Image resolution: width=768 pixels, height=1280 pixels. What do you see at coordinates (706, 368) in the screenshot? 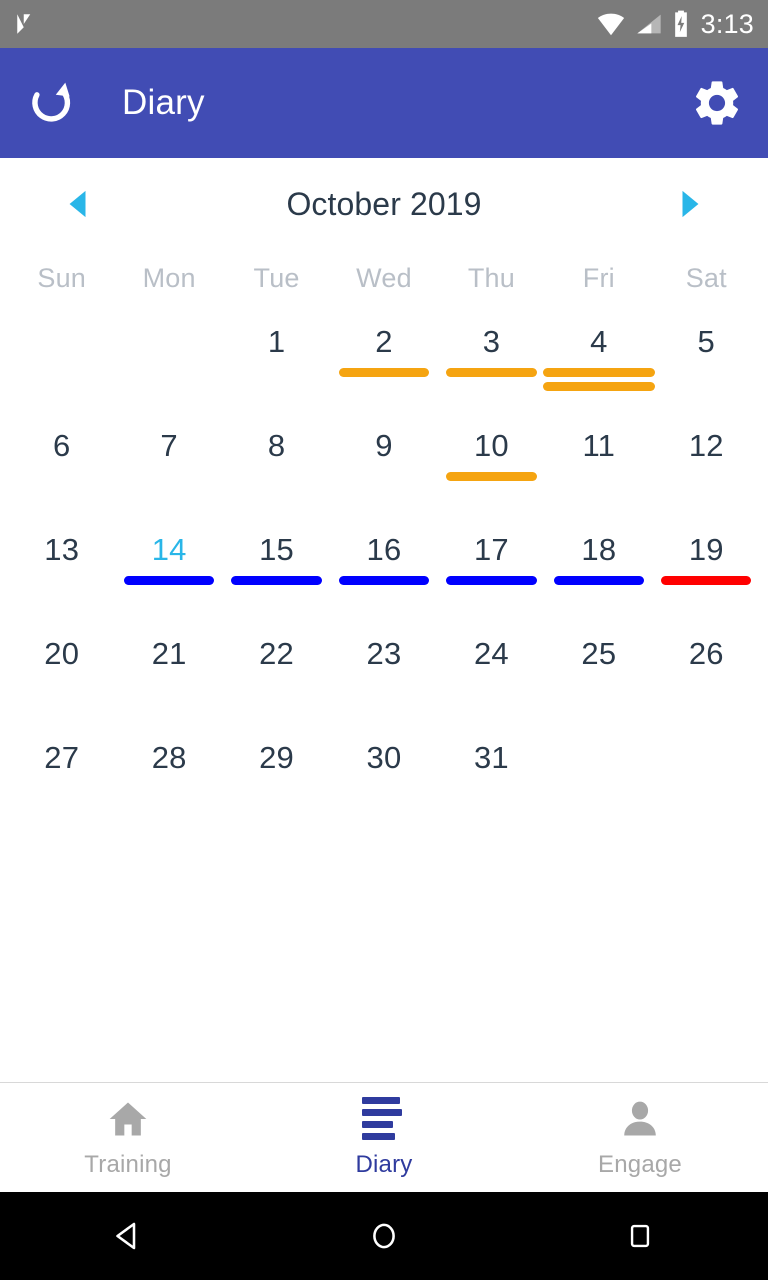
I see `calendar-day-5: 5` at bounding box center [706, 368].